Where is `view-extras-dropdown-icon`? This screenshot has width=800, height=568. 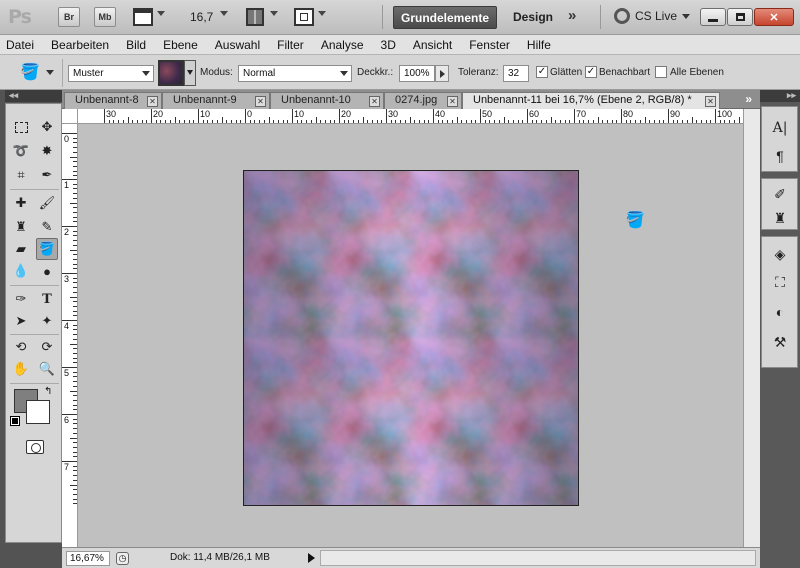 view-extras-dropdown-icon is located at coordinates (161, 13).